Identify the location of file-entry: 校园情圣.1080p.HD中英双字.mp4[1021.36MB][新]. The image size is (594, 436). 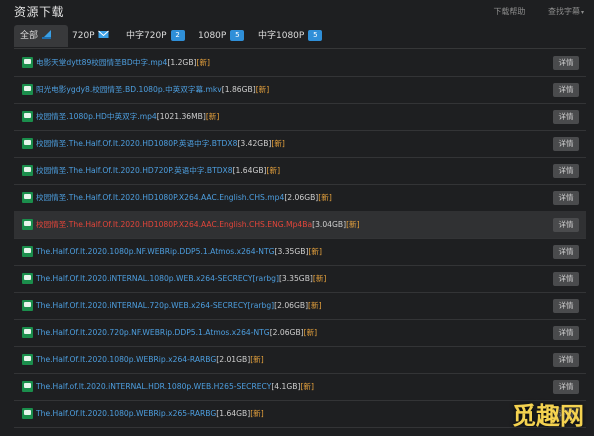
(127, 116).